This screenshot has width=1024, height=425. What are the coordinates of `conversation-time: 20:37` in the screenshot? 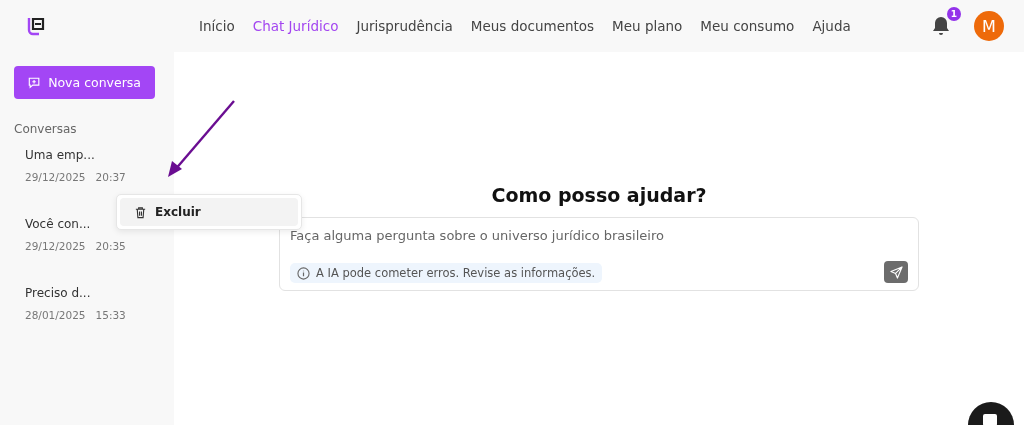 It's located at (110, 177).